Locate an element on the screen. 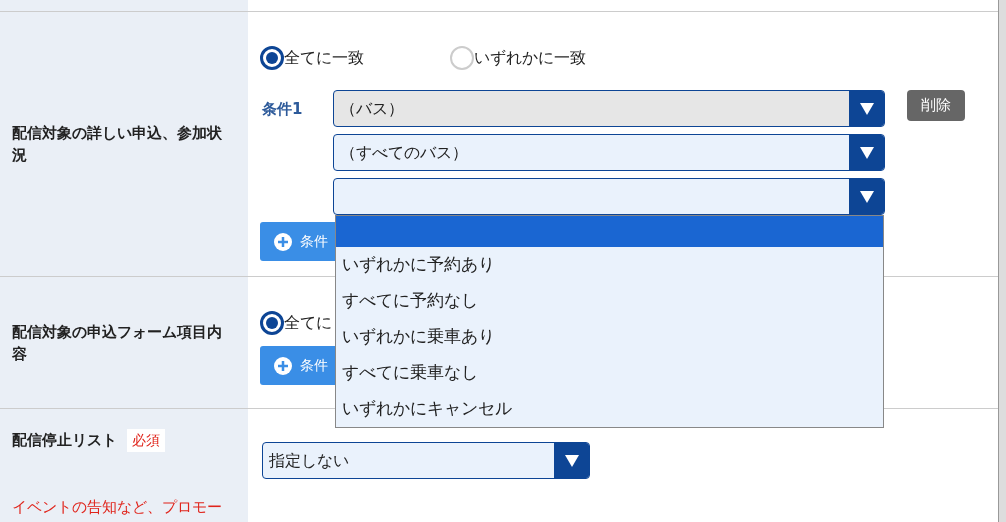 This screenshot has height=522, width=1006. note-text: イベントの告知など、プロモー is located at coordinates (117, 507).